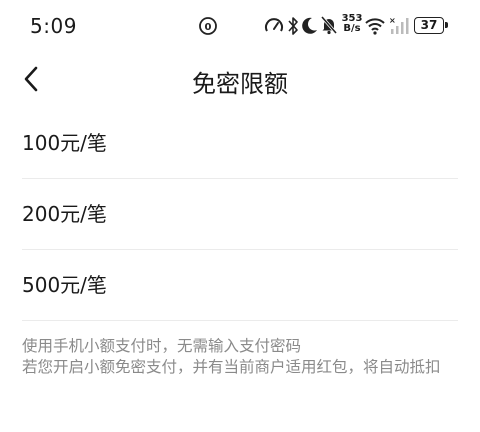  I want to click on battery-level: 37, so click(429, 25).